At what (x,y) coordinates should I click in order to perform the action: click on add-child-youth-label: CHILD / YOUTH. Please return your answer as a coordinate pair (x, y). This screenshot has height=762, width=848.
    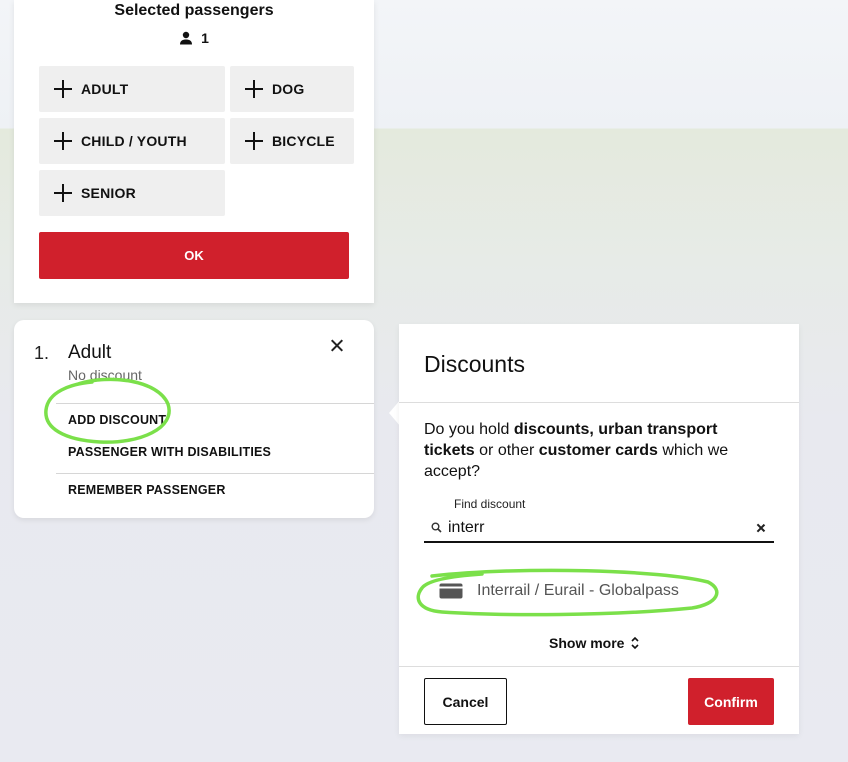
    Looking at the image, I should click on (134, 141).